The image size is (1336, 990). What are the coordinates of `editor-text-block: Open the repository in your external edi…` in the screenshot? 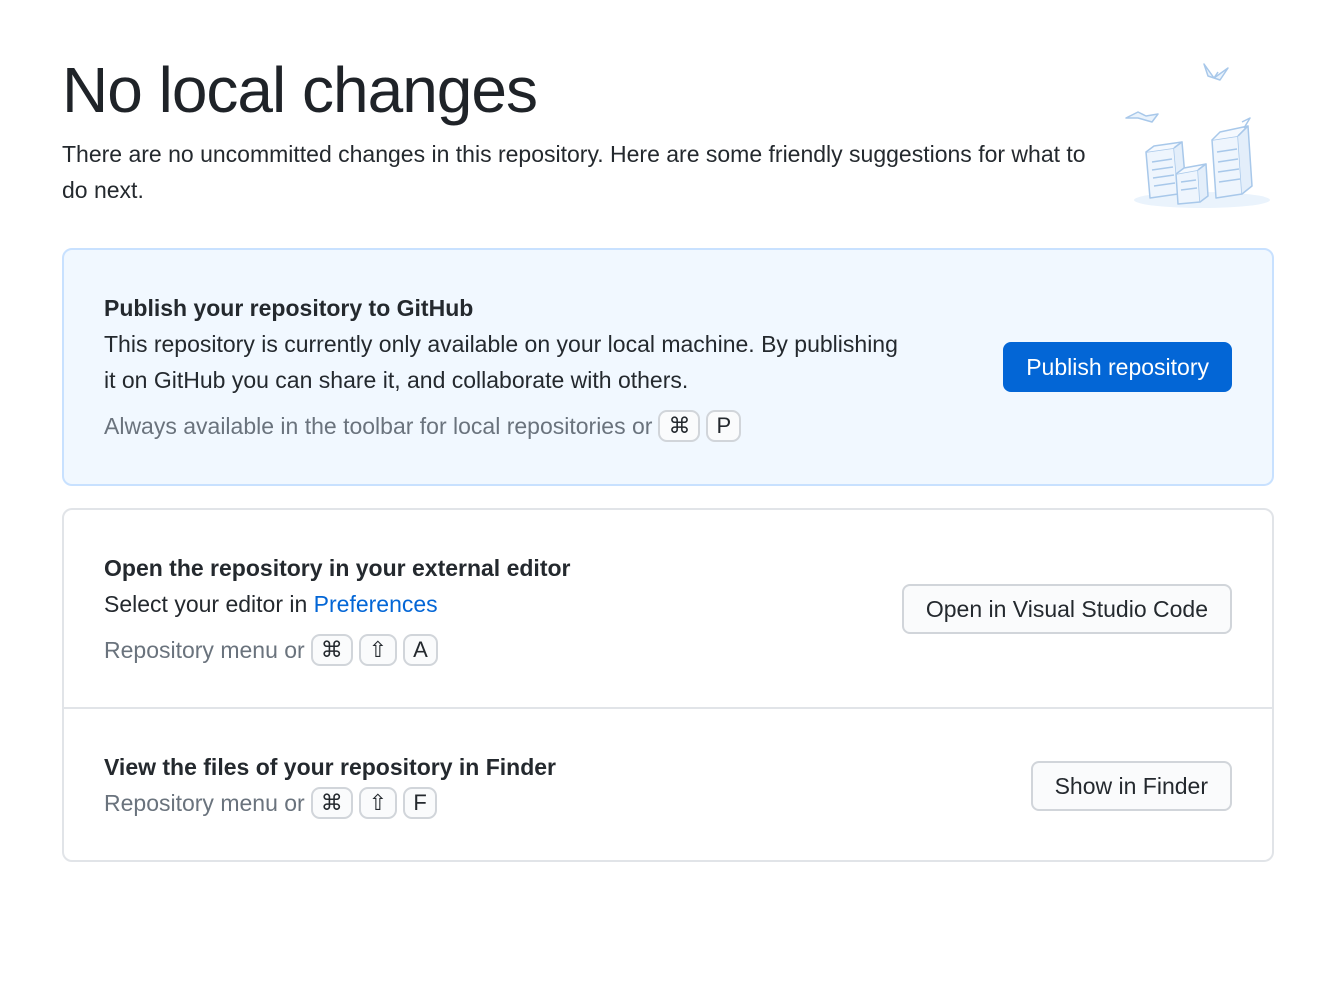 It's located at (454, 609).